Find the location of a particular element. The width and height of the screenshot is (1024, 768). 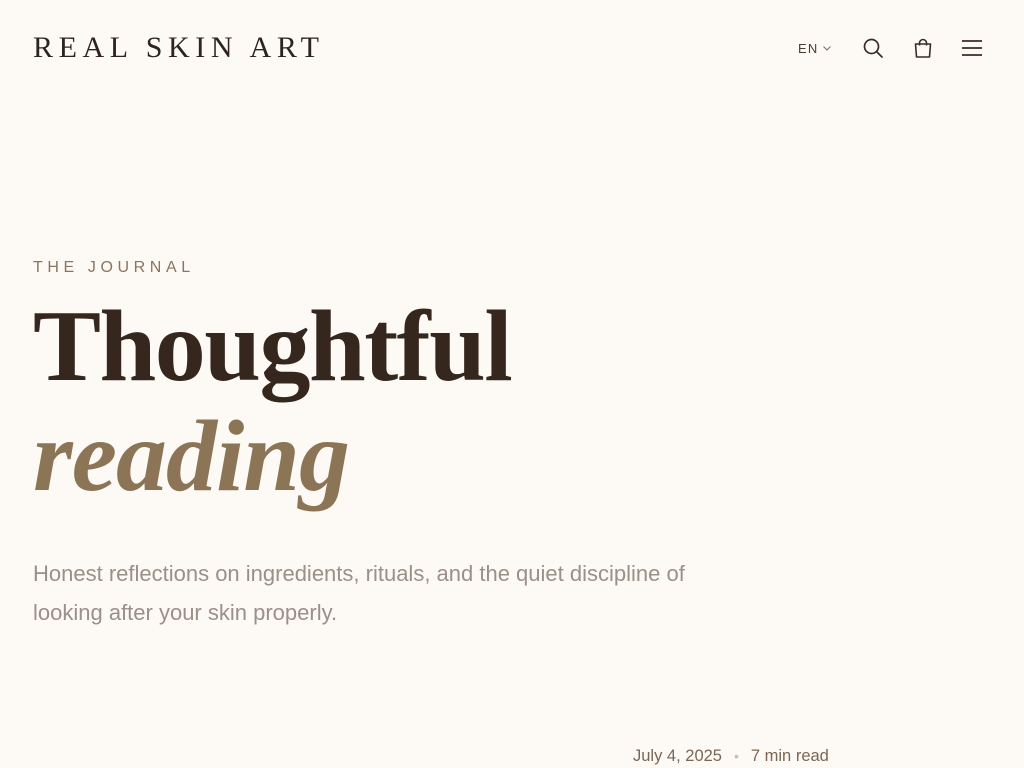

headline-line-1: Thoughtful is located at coordinates (273, 346).